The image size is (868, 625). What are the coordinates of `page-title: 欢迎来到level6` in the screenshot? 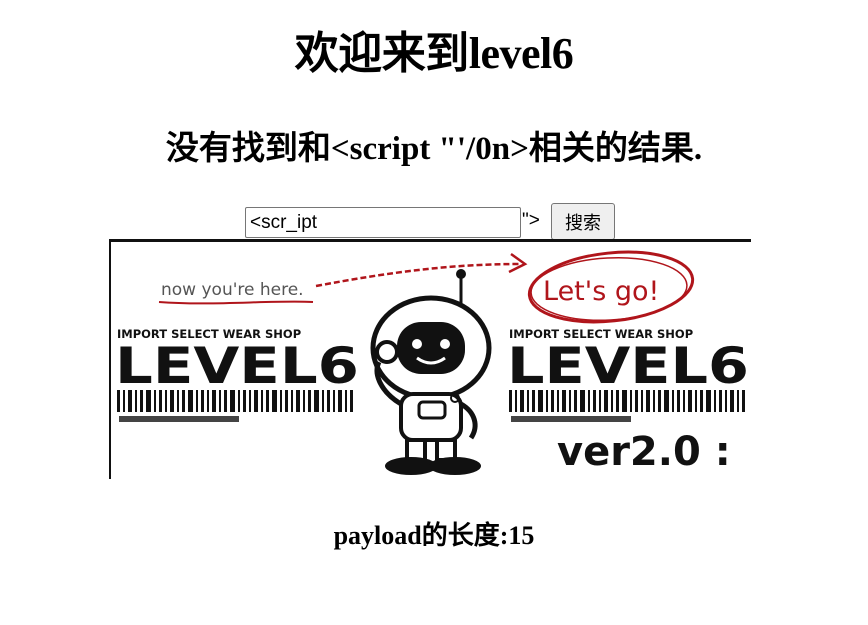 It's located at (434, 53).